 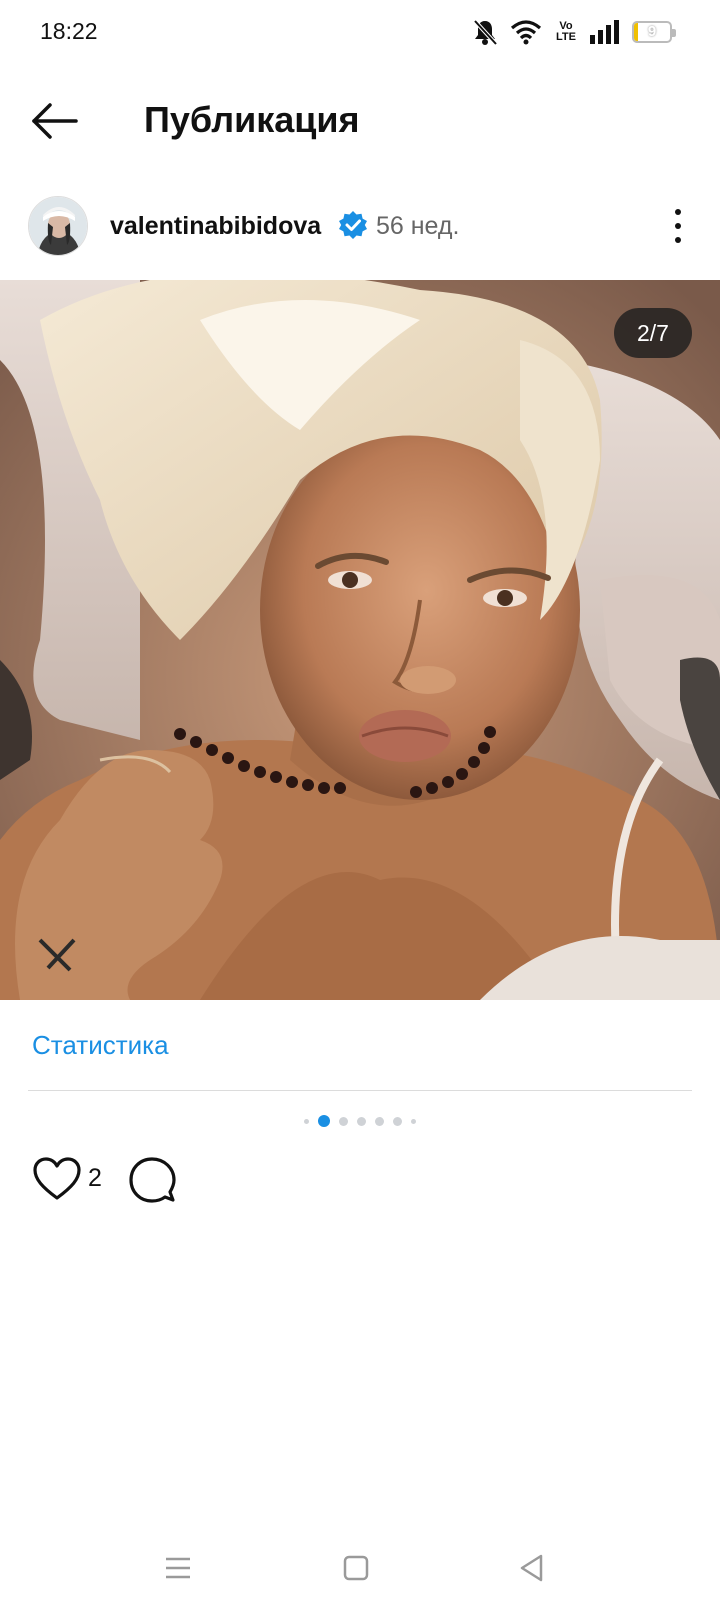 I want to click on top-app-bar: Публикация, so click(x=360, y=120).